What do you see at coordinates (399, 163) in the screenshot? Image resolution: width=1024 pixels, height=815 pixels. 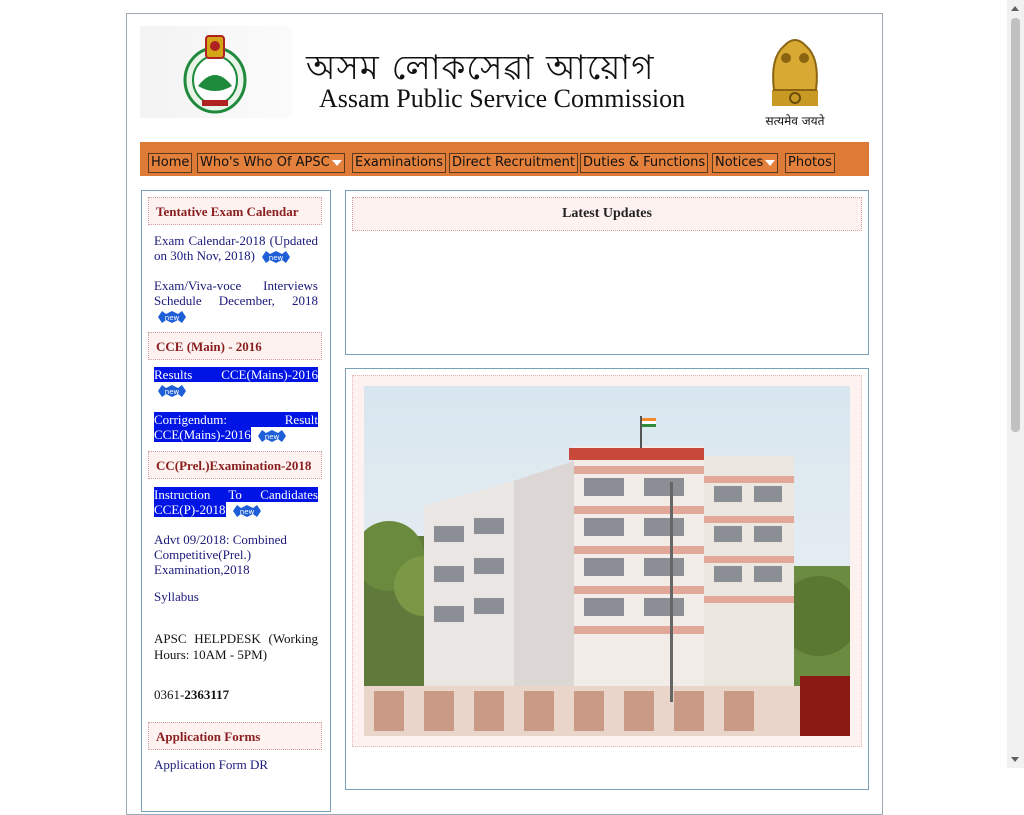 I see `nav-examinations: Examinations` at bounding box center [399, 163].